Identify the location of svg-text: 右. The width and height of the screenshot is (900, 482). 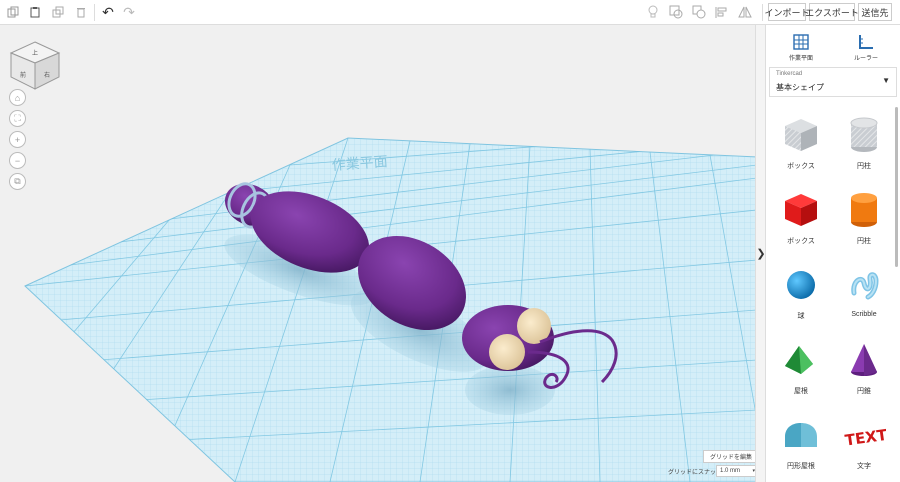
(47, 75).